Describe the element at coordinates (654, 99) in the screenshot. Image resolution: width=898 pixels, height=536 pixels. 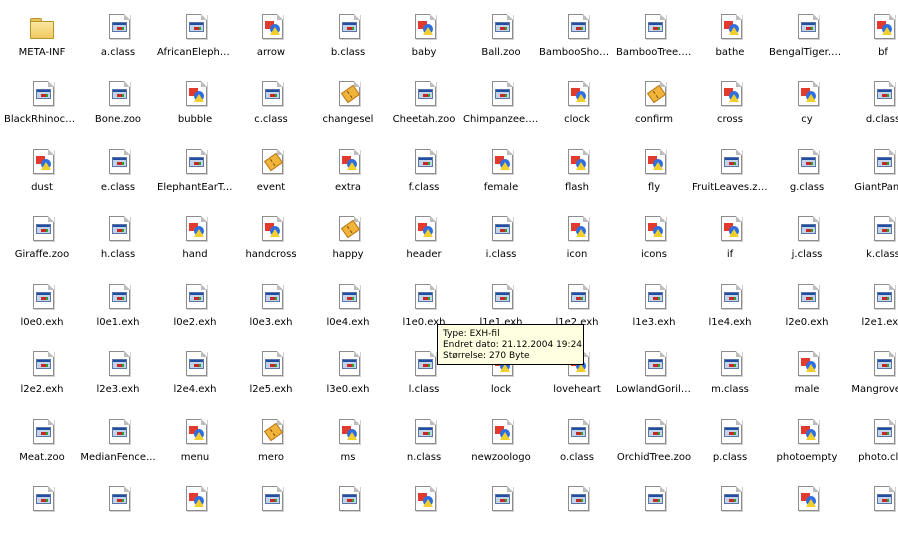
I see `file-item: confirm` at that location.